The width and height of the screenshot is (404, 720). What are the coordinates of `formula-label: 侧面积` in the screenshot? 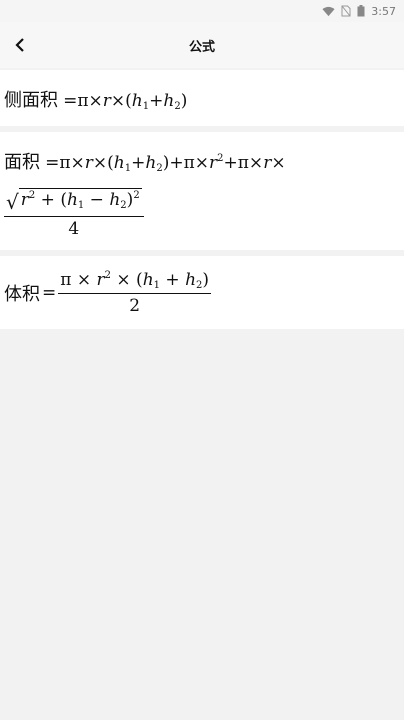 It's located at (31, 100).